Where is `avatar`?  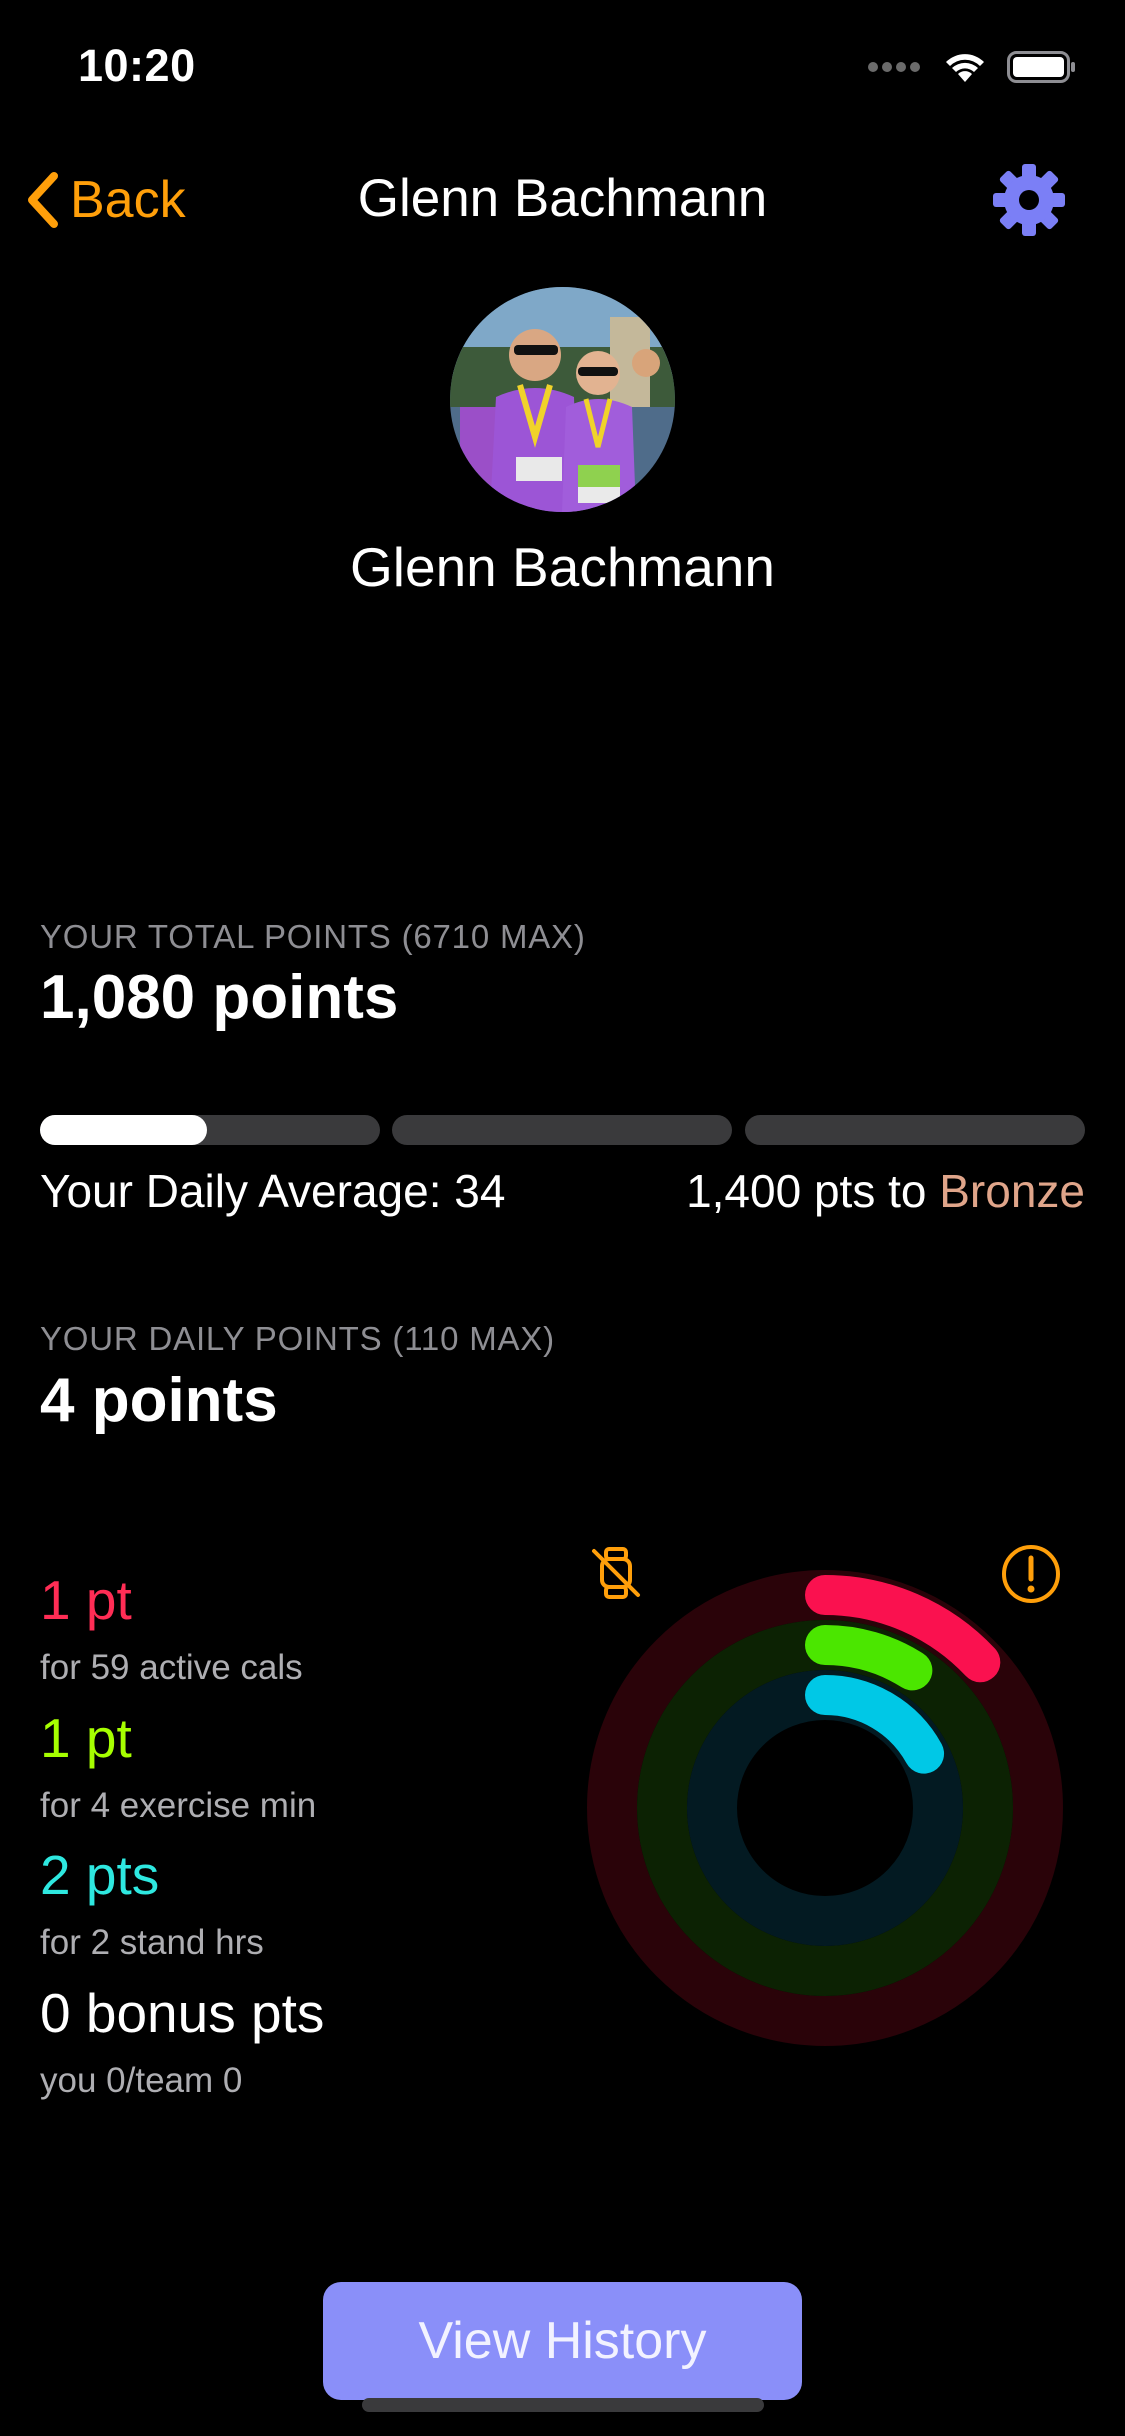
avatar is located at coordinates (562, 399).